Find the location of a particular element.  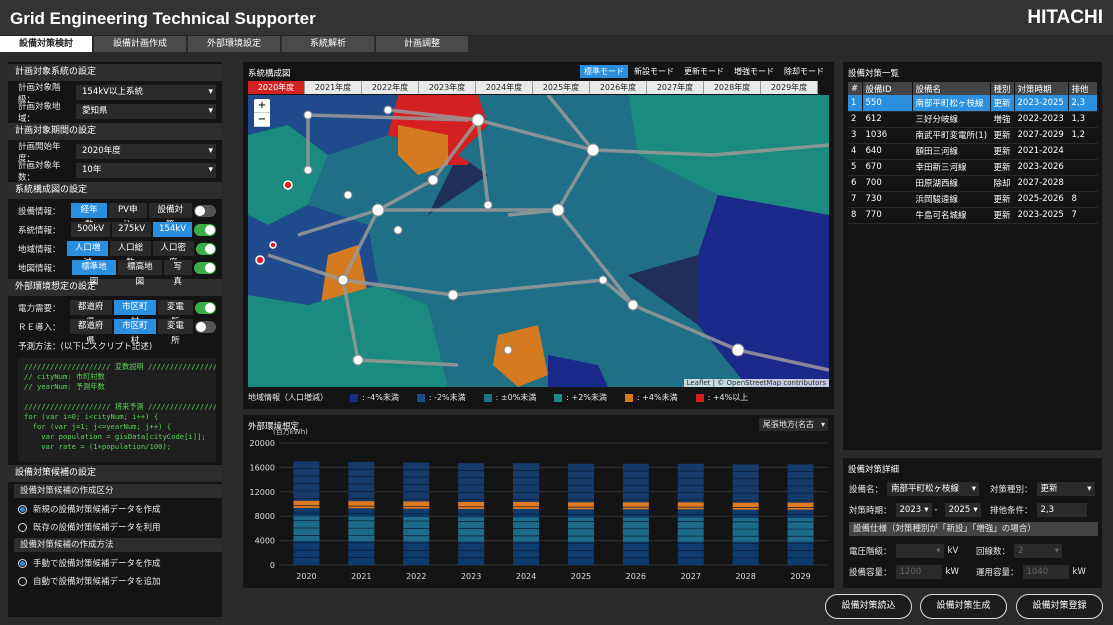

sys-500kv-toggle: 500kV is located at coordinates (91, 229).